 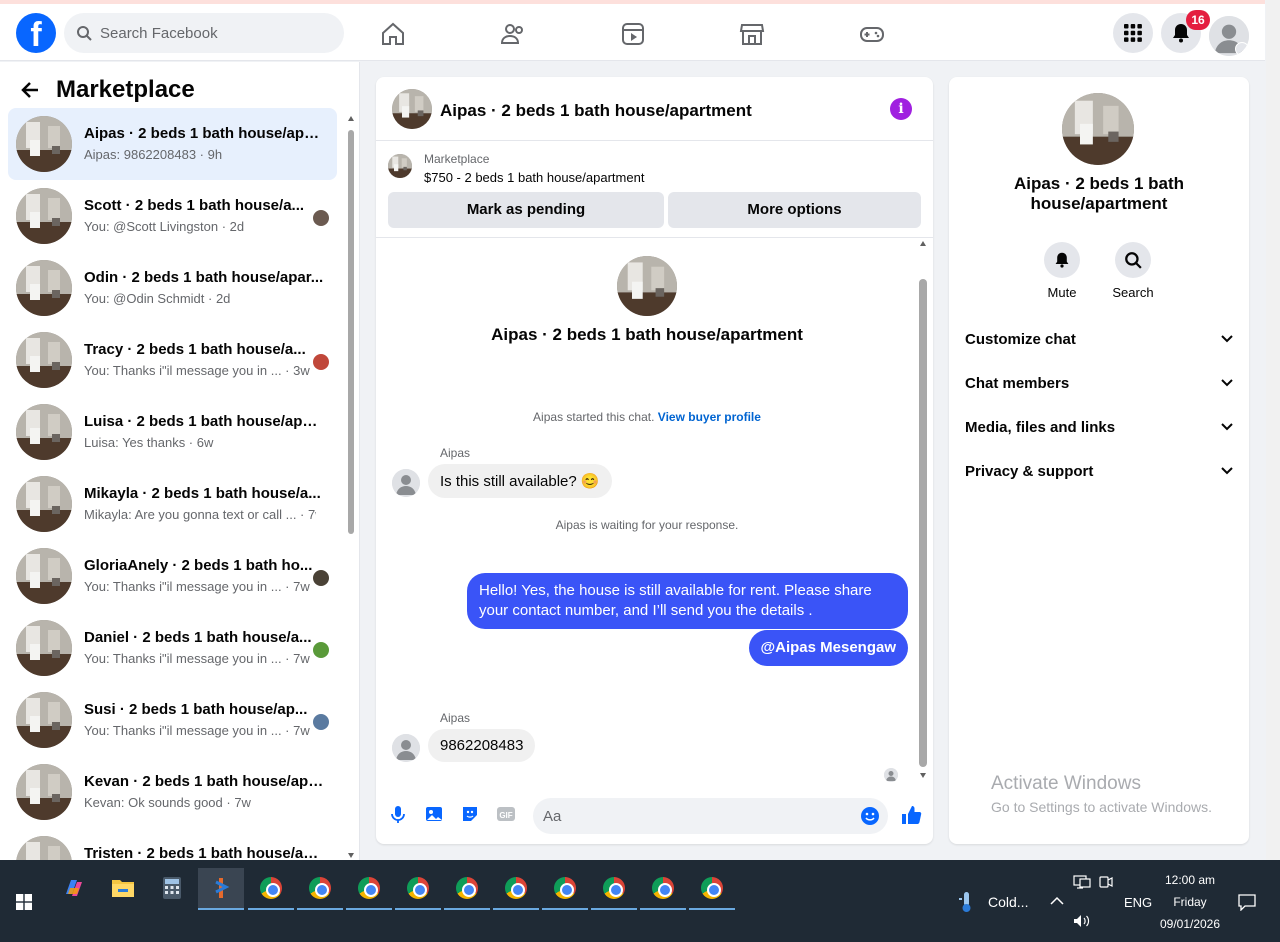 What do you see at coordinates (1190, 902) in the screenshot?
I see `clock-day: Friday` at bounding box center [1190, 902].